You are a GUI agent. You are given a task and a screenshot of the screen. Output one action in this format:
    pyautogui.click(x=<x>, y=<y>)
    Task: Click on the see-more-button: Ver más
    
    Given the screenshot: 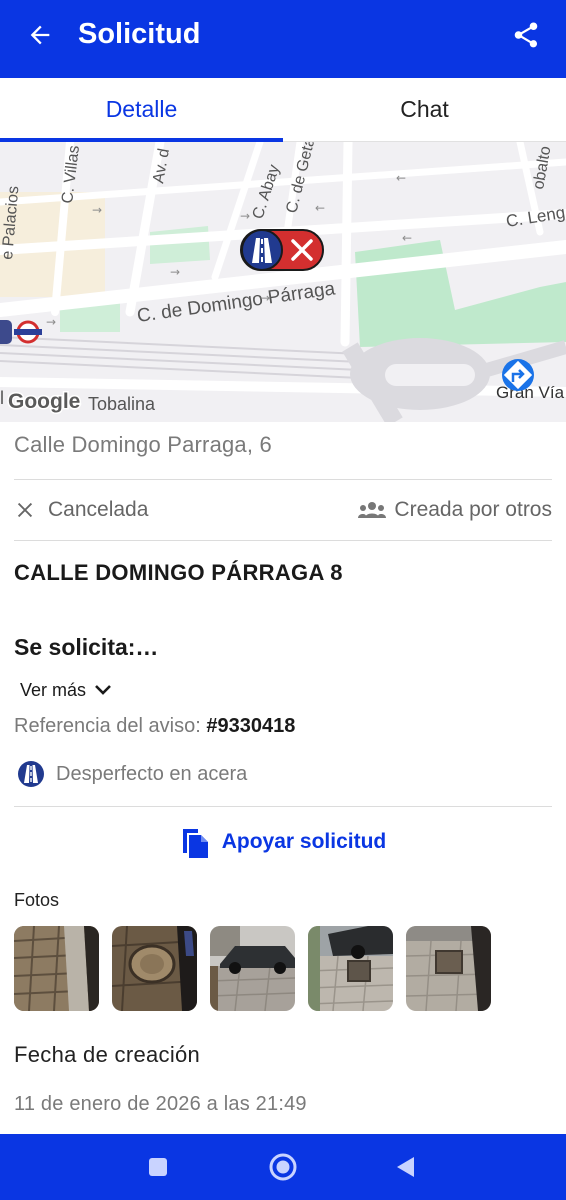 What is the action you would take?
    pyautogui.click(x=66, y=690)
    